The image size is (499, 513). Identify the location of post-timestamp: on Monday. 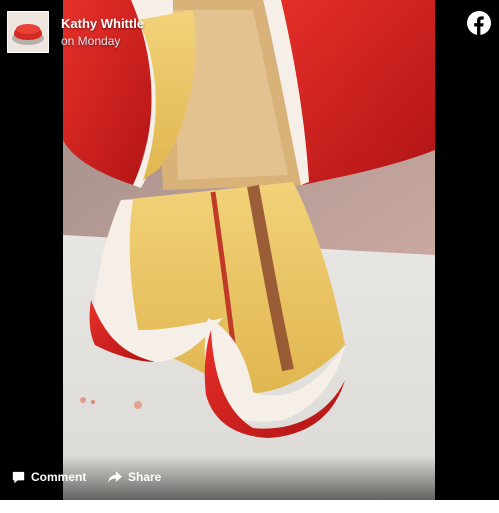
(90, 41).